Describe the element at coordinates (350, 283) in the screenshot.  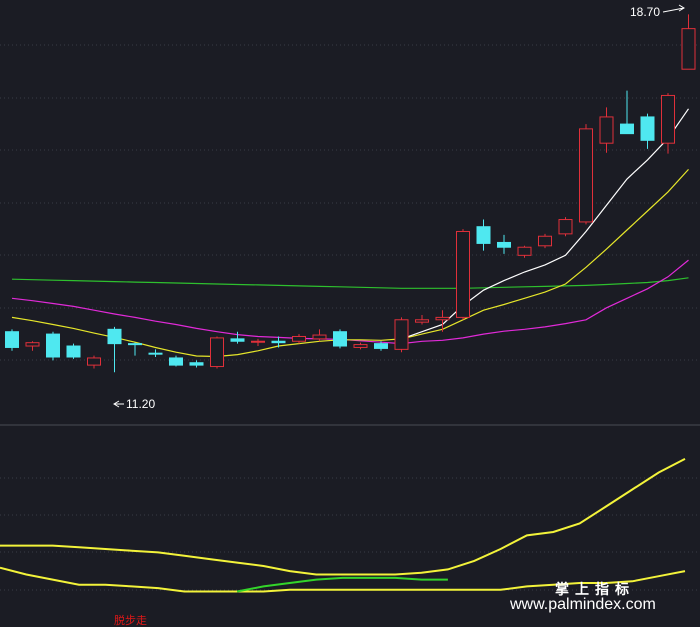
I see `ma-line-green` at that location.